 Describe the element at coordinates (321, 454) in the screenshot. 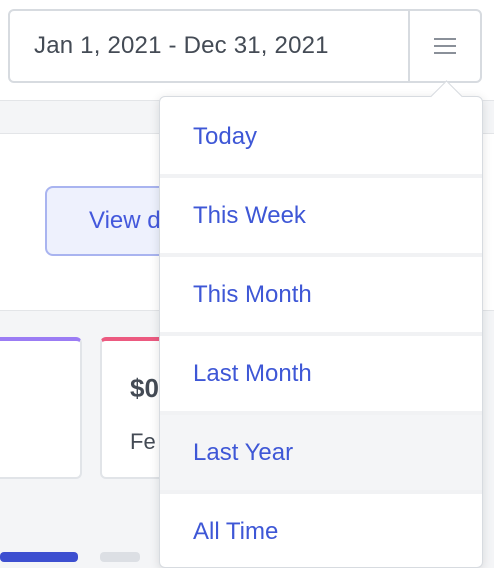

I see `menu-item-last-year: Last Year` at that location.